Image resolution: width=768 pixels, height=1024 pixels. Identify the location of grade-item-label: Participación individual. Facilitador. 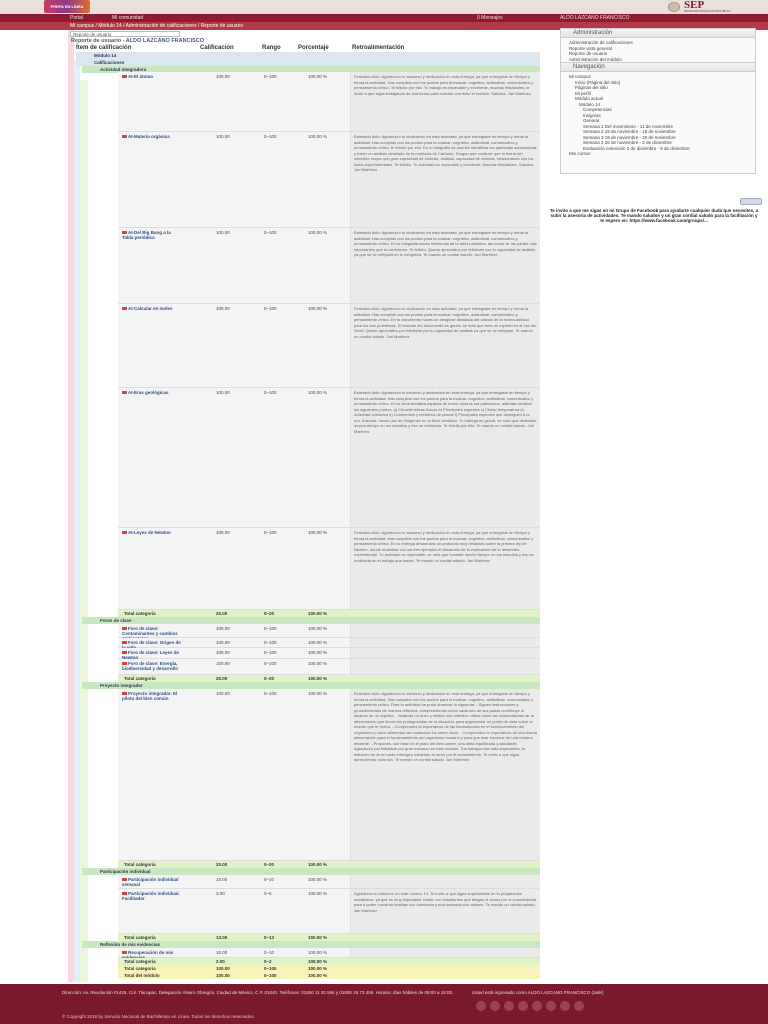
(151, 896).